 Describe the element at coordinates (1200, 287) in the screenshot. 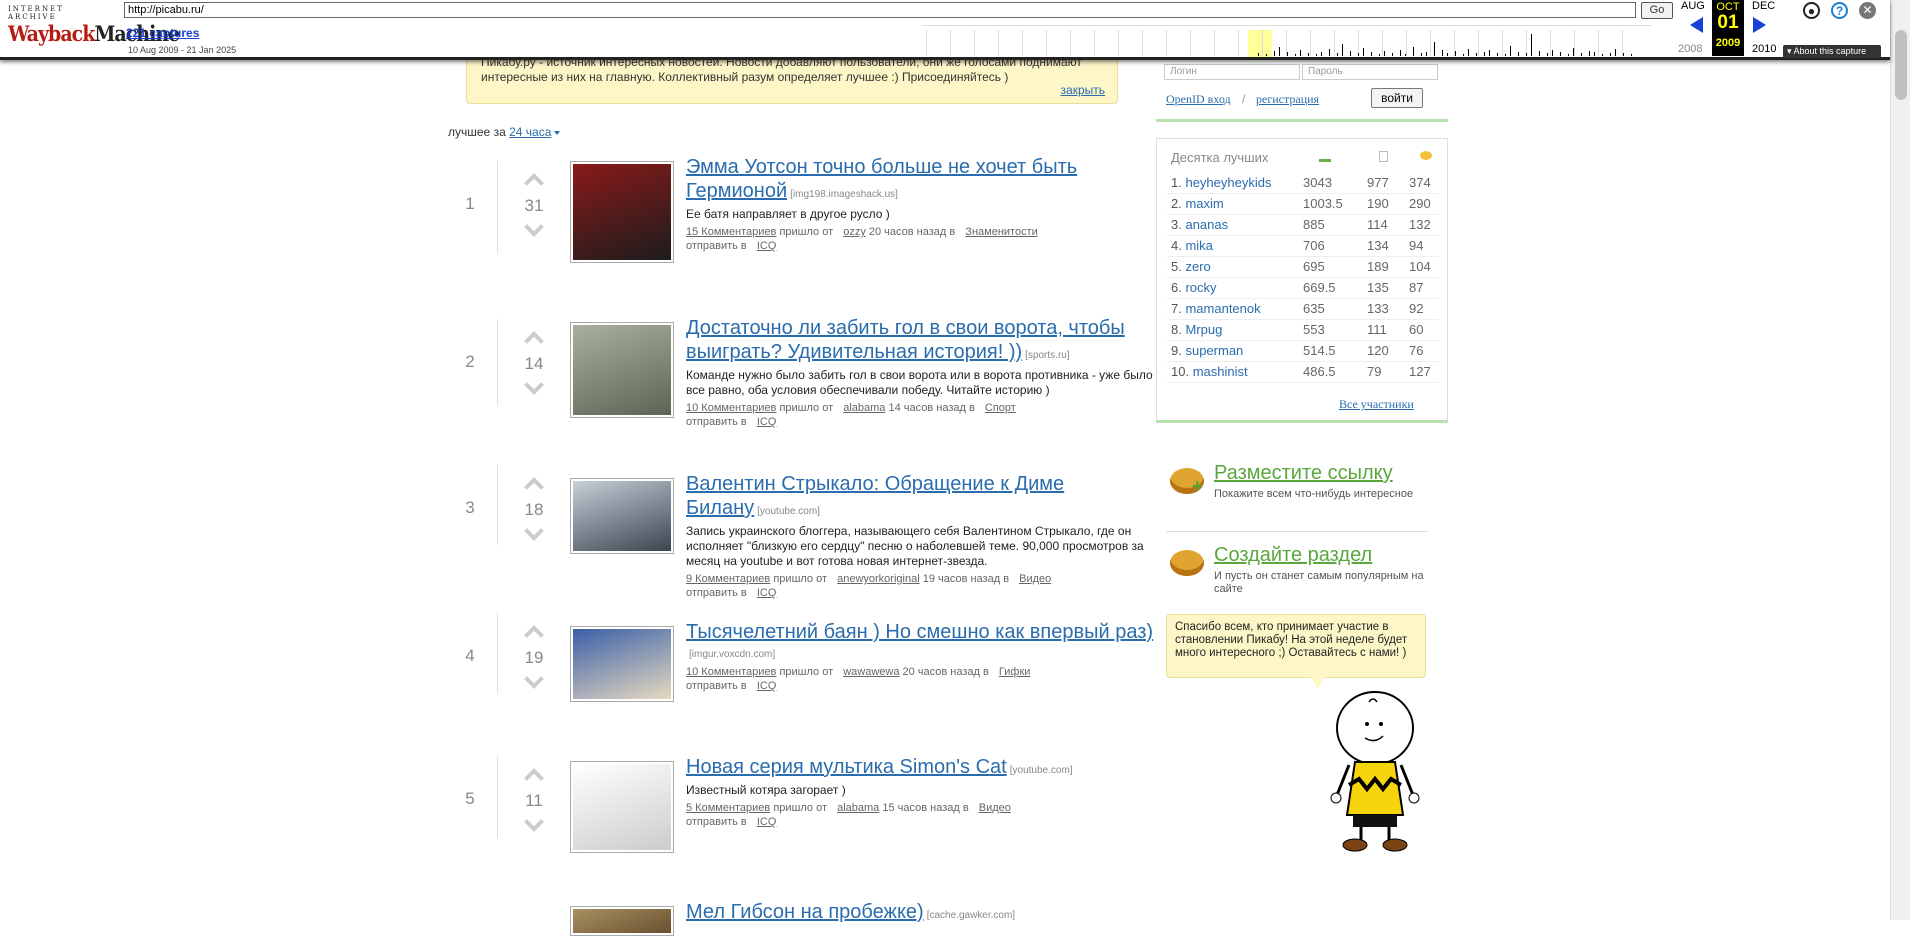

I see `top10-user-link: rocky` at that location.